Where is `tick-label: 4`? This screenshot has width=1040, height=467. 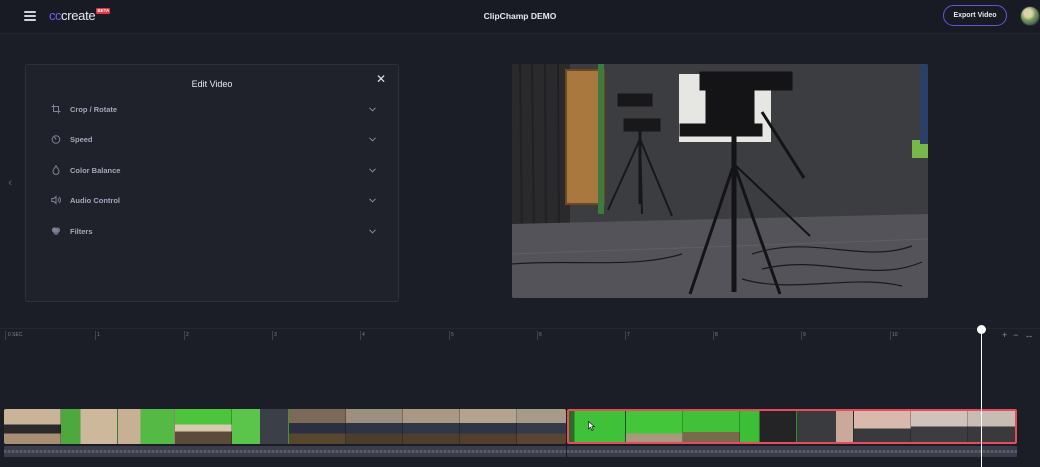
tick-label: 4 is located at coordinates (363, 335).